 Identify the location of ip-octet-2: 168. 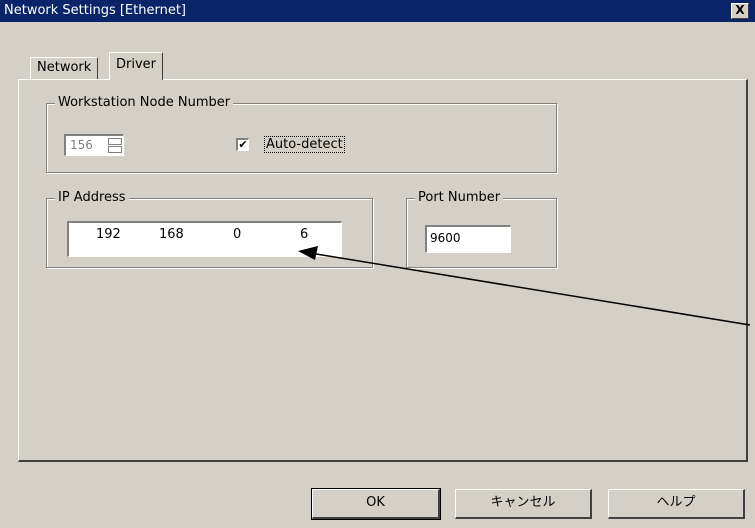
(171, 234).